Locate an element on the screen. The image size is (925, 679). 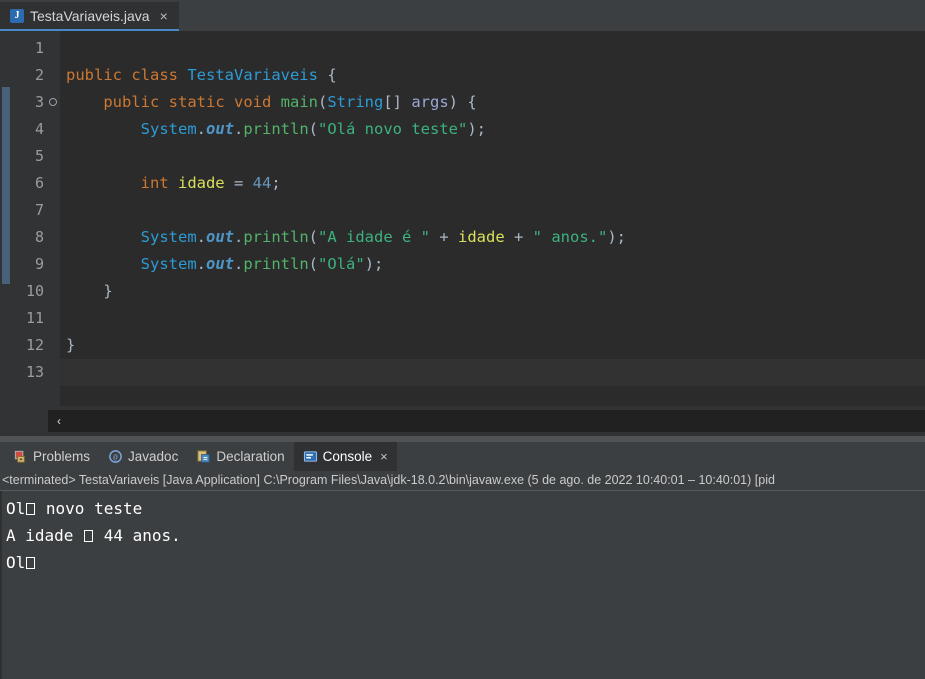
code-token: 44 is located at coordinates (262, 183).